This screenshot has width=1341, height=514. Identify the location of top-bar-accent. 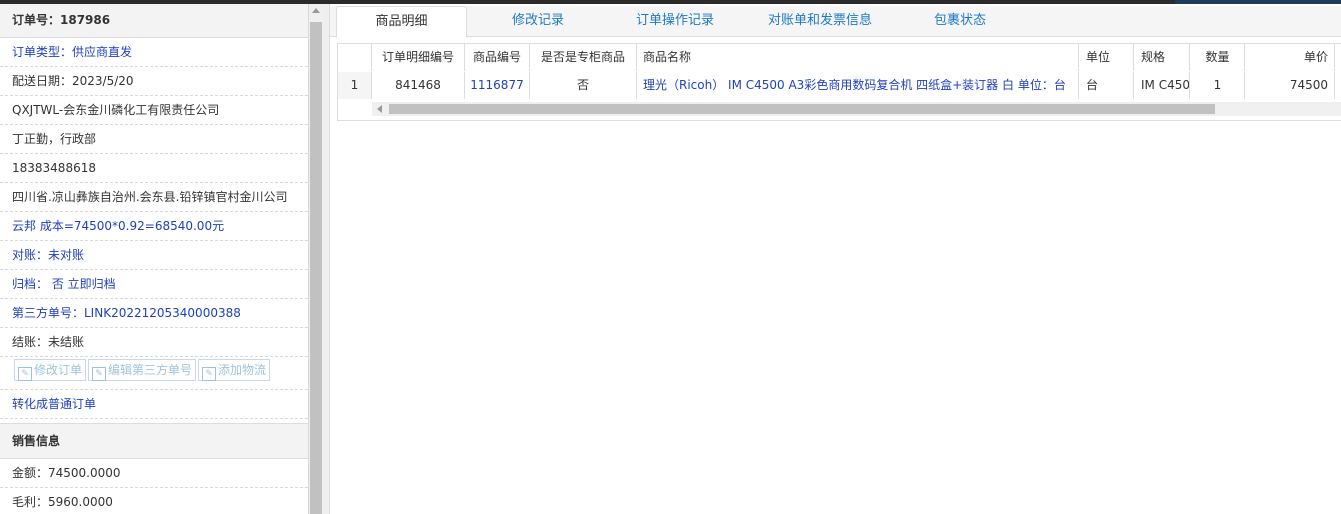
(1258, 2).